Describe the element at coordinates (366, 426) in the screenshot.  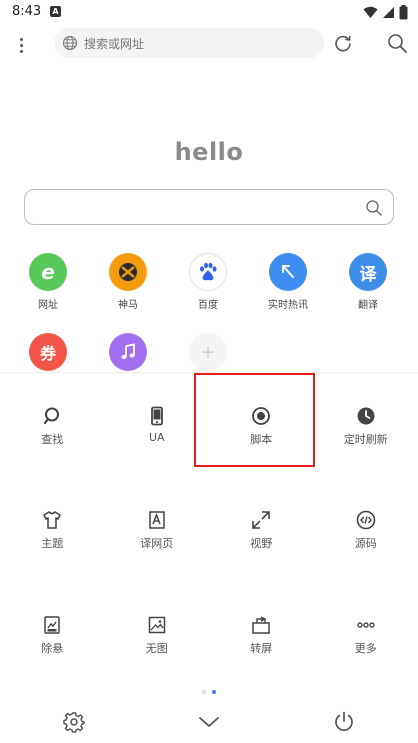
I see `tool-timed-refresh: 定时刷新` at that location.